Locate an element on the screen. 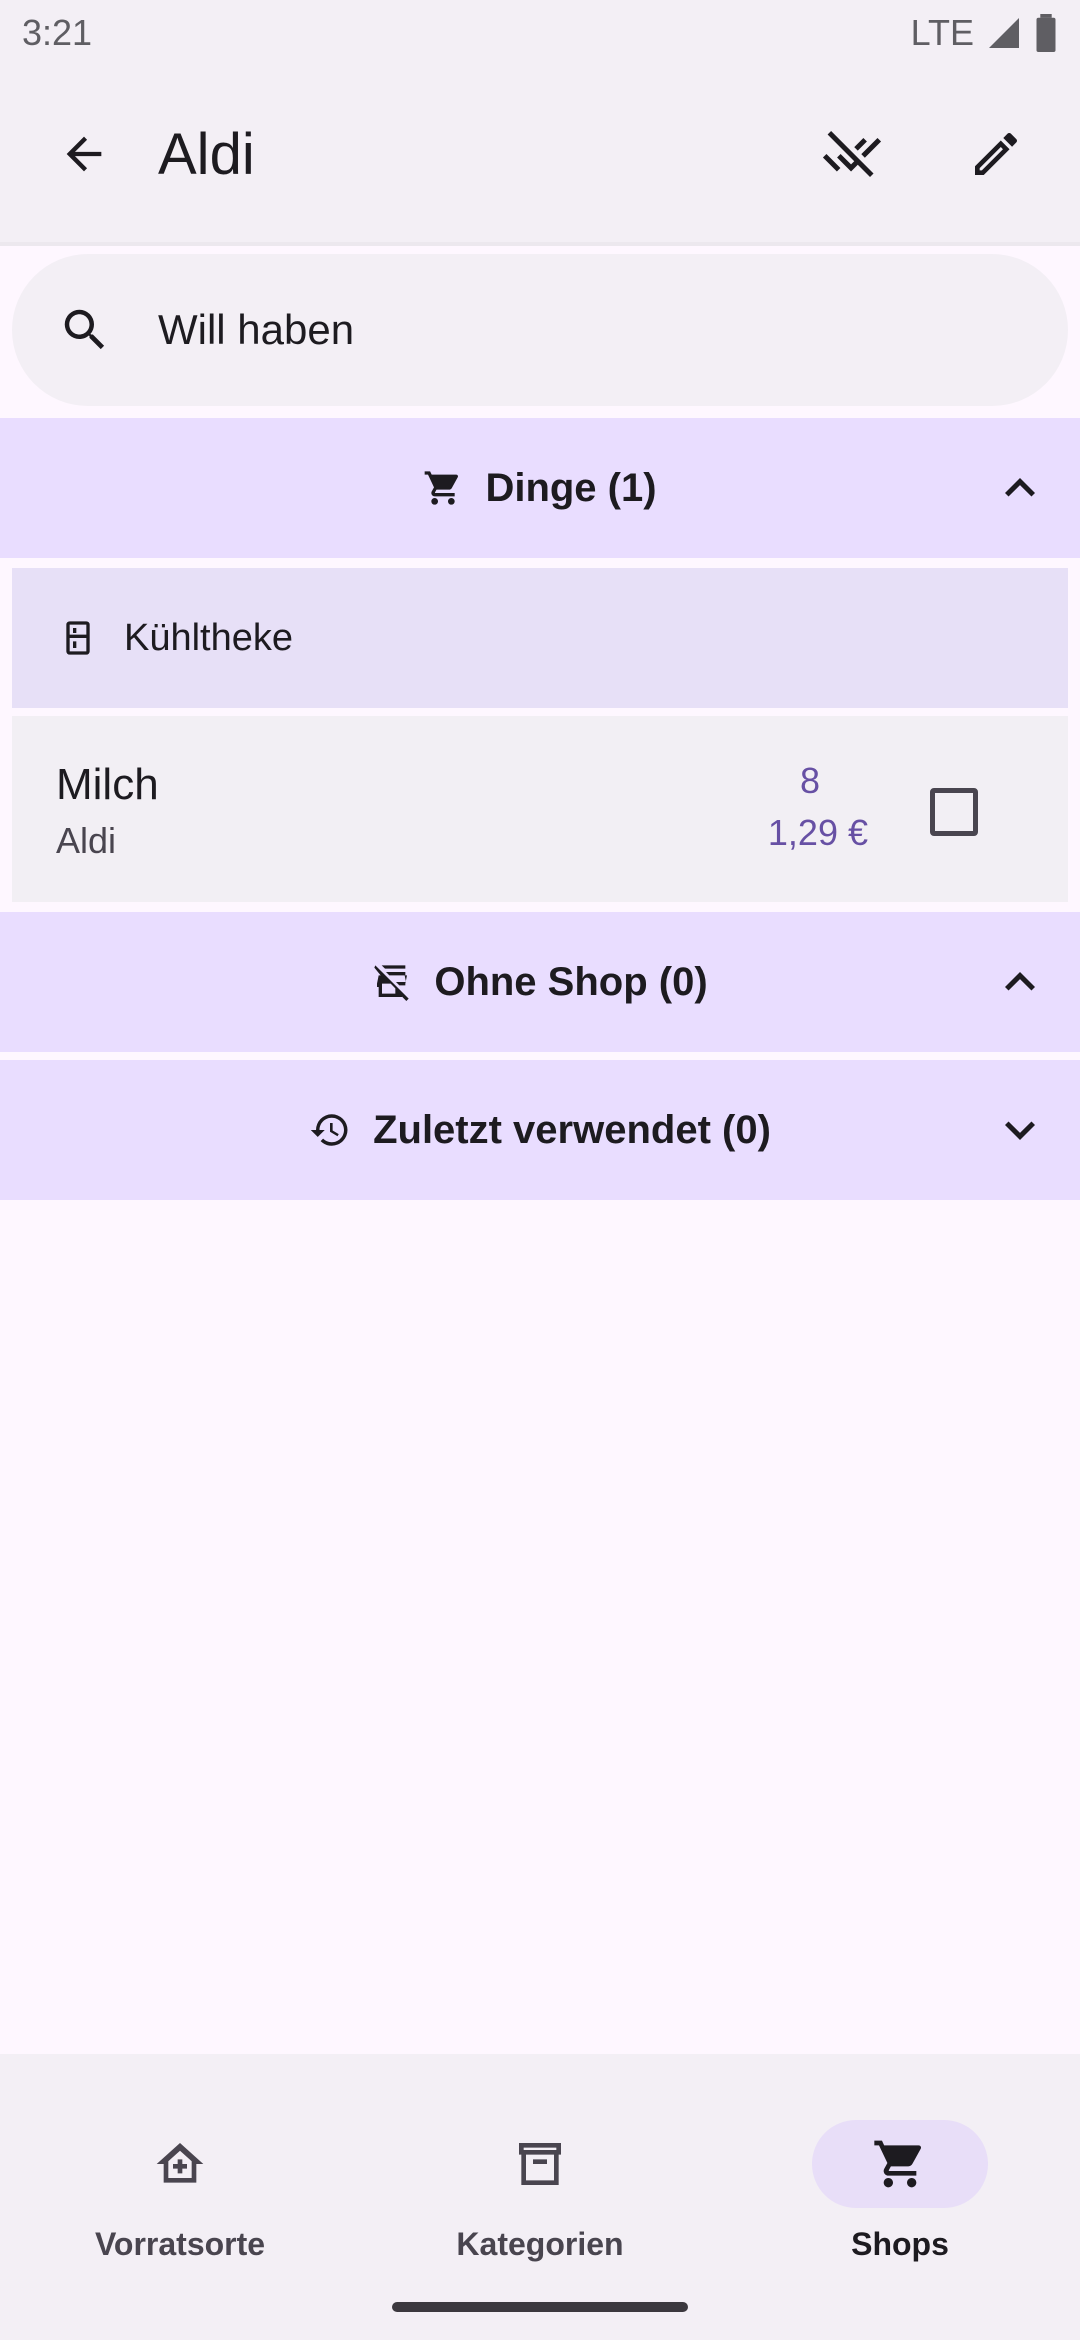 The height and width of the screenshot is (2340, 1080). edit-pencil-icon is located at coordinates (996, 153).